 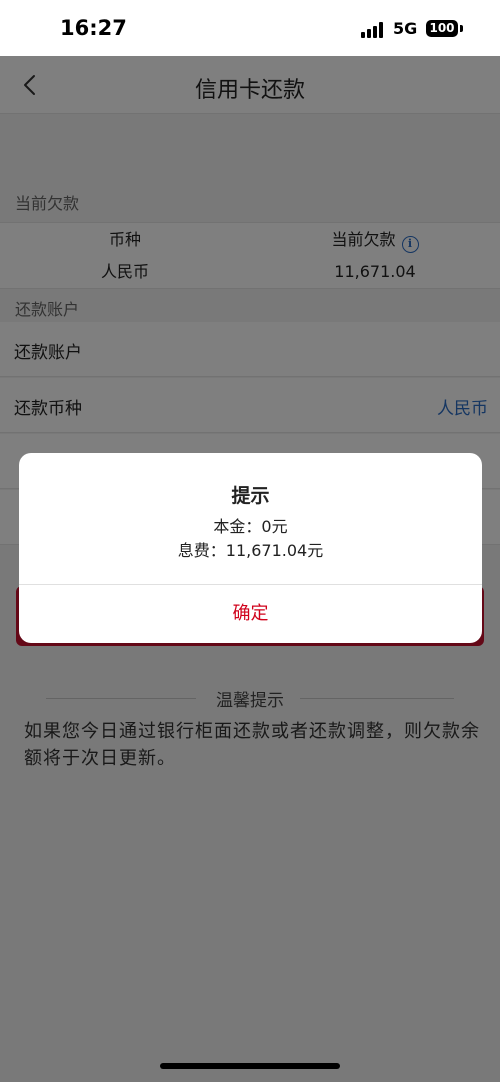 I want to click on battery-icon: 100, so click(x=442, y=28).